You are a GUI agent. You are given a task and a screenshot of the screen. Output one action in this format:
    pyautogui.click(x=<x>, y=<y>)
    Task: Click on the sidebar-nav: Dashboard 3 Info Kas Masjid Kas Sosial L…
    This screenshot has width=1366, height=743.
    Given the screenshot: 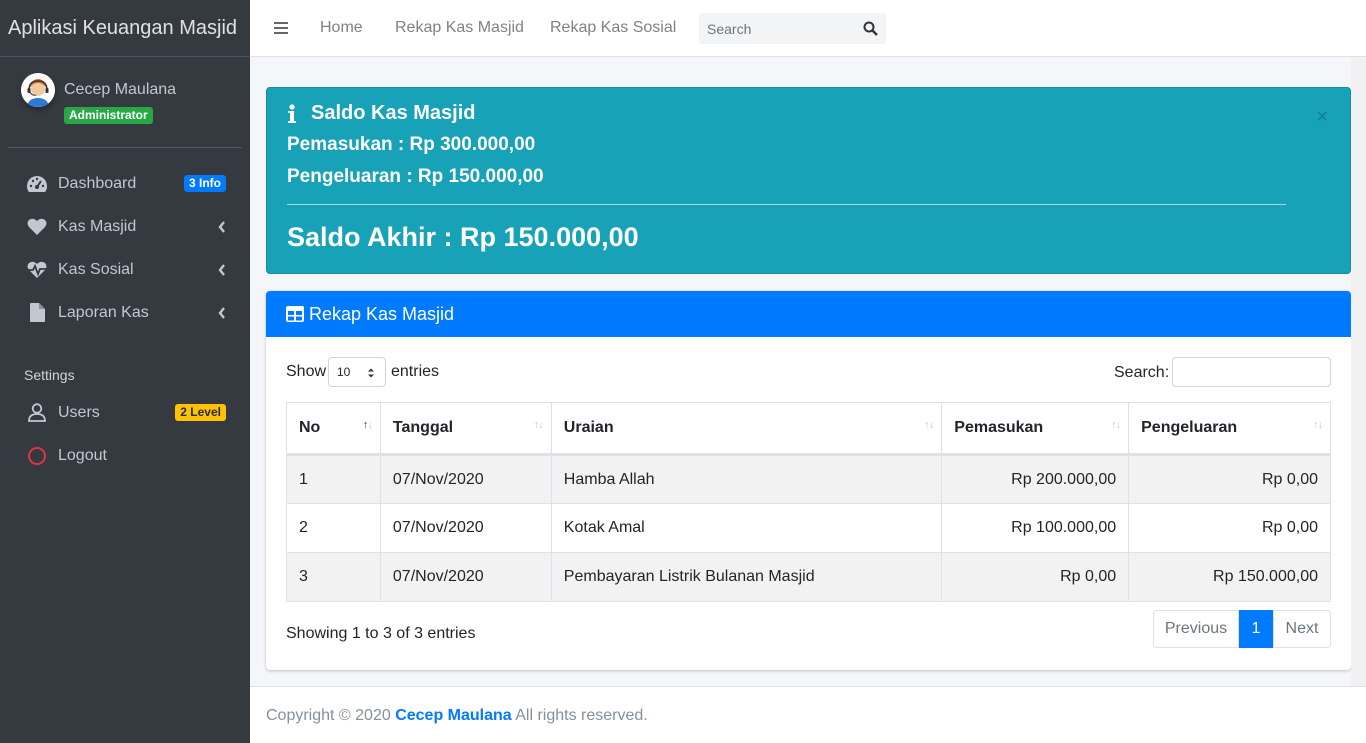 What is the action you would take?
    pyautogui.click(x=125, y=248)
    